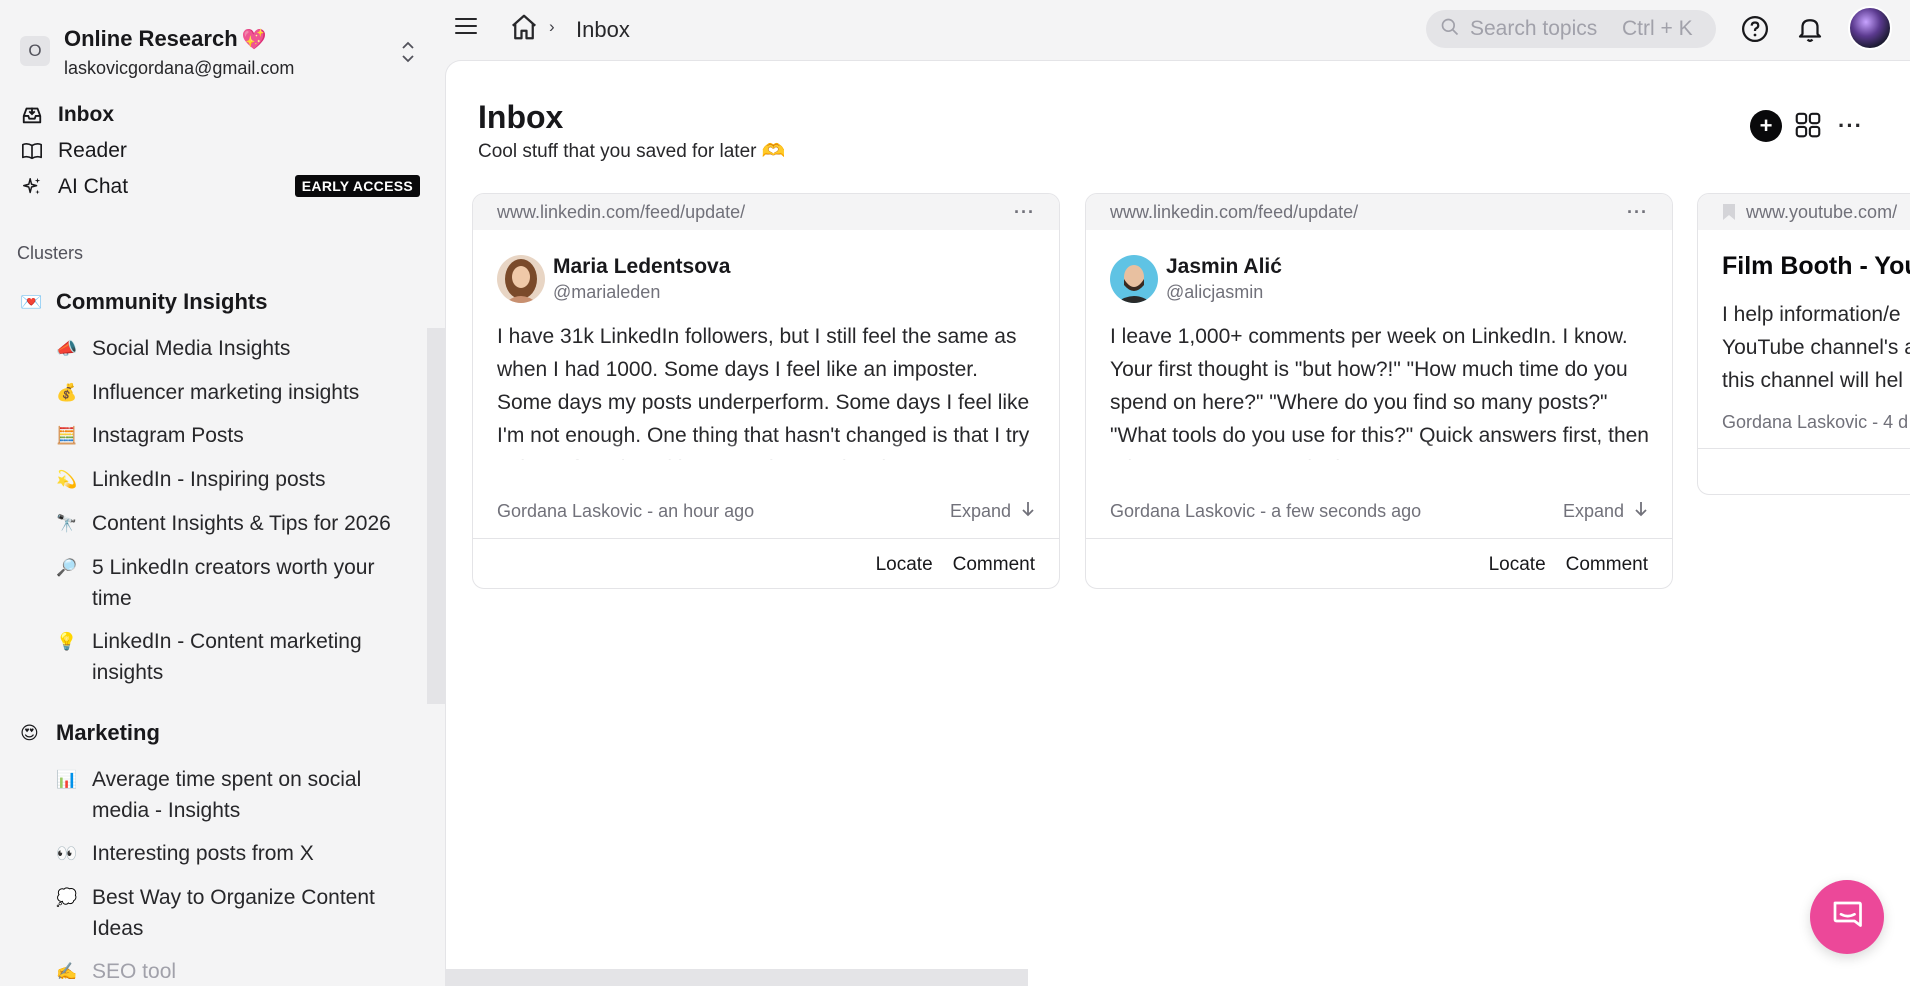 This screenshot has height=986, width=1910. What do you see at coordinates (226, 583) in the screenshot?
I see `cluster-item: 🔎 5 LinkedIn creators worth your time` at bounding box center [226, 583].